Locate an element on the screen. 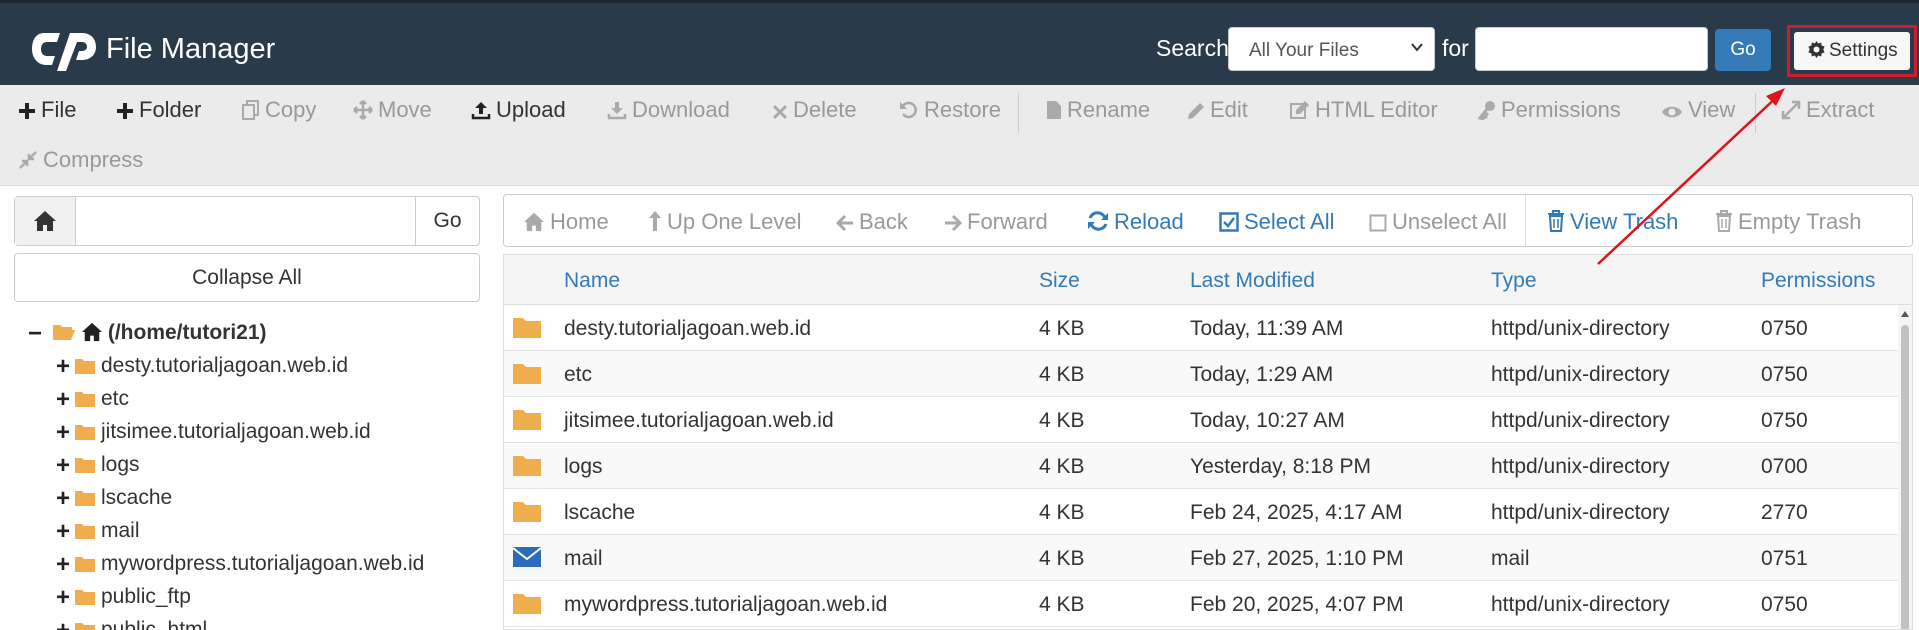 This screenshot has height=630, width=1919. cell-last-modified: Today, 10:27 AM is located at coordinates (1267, 420).